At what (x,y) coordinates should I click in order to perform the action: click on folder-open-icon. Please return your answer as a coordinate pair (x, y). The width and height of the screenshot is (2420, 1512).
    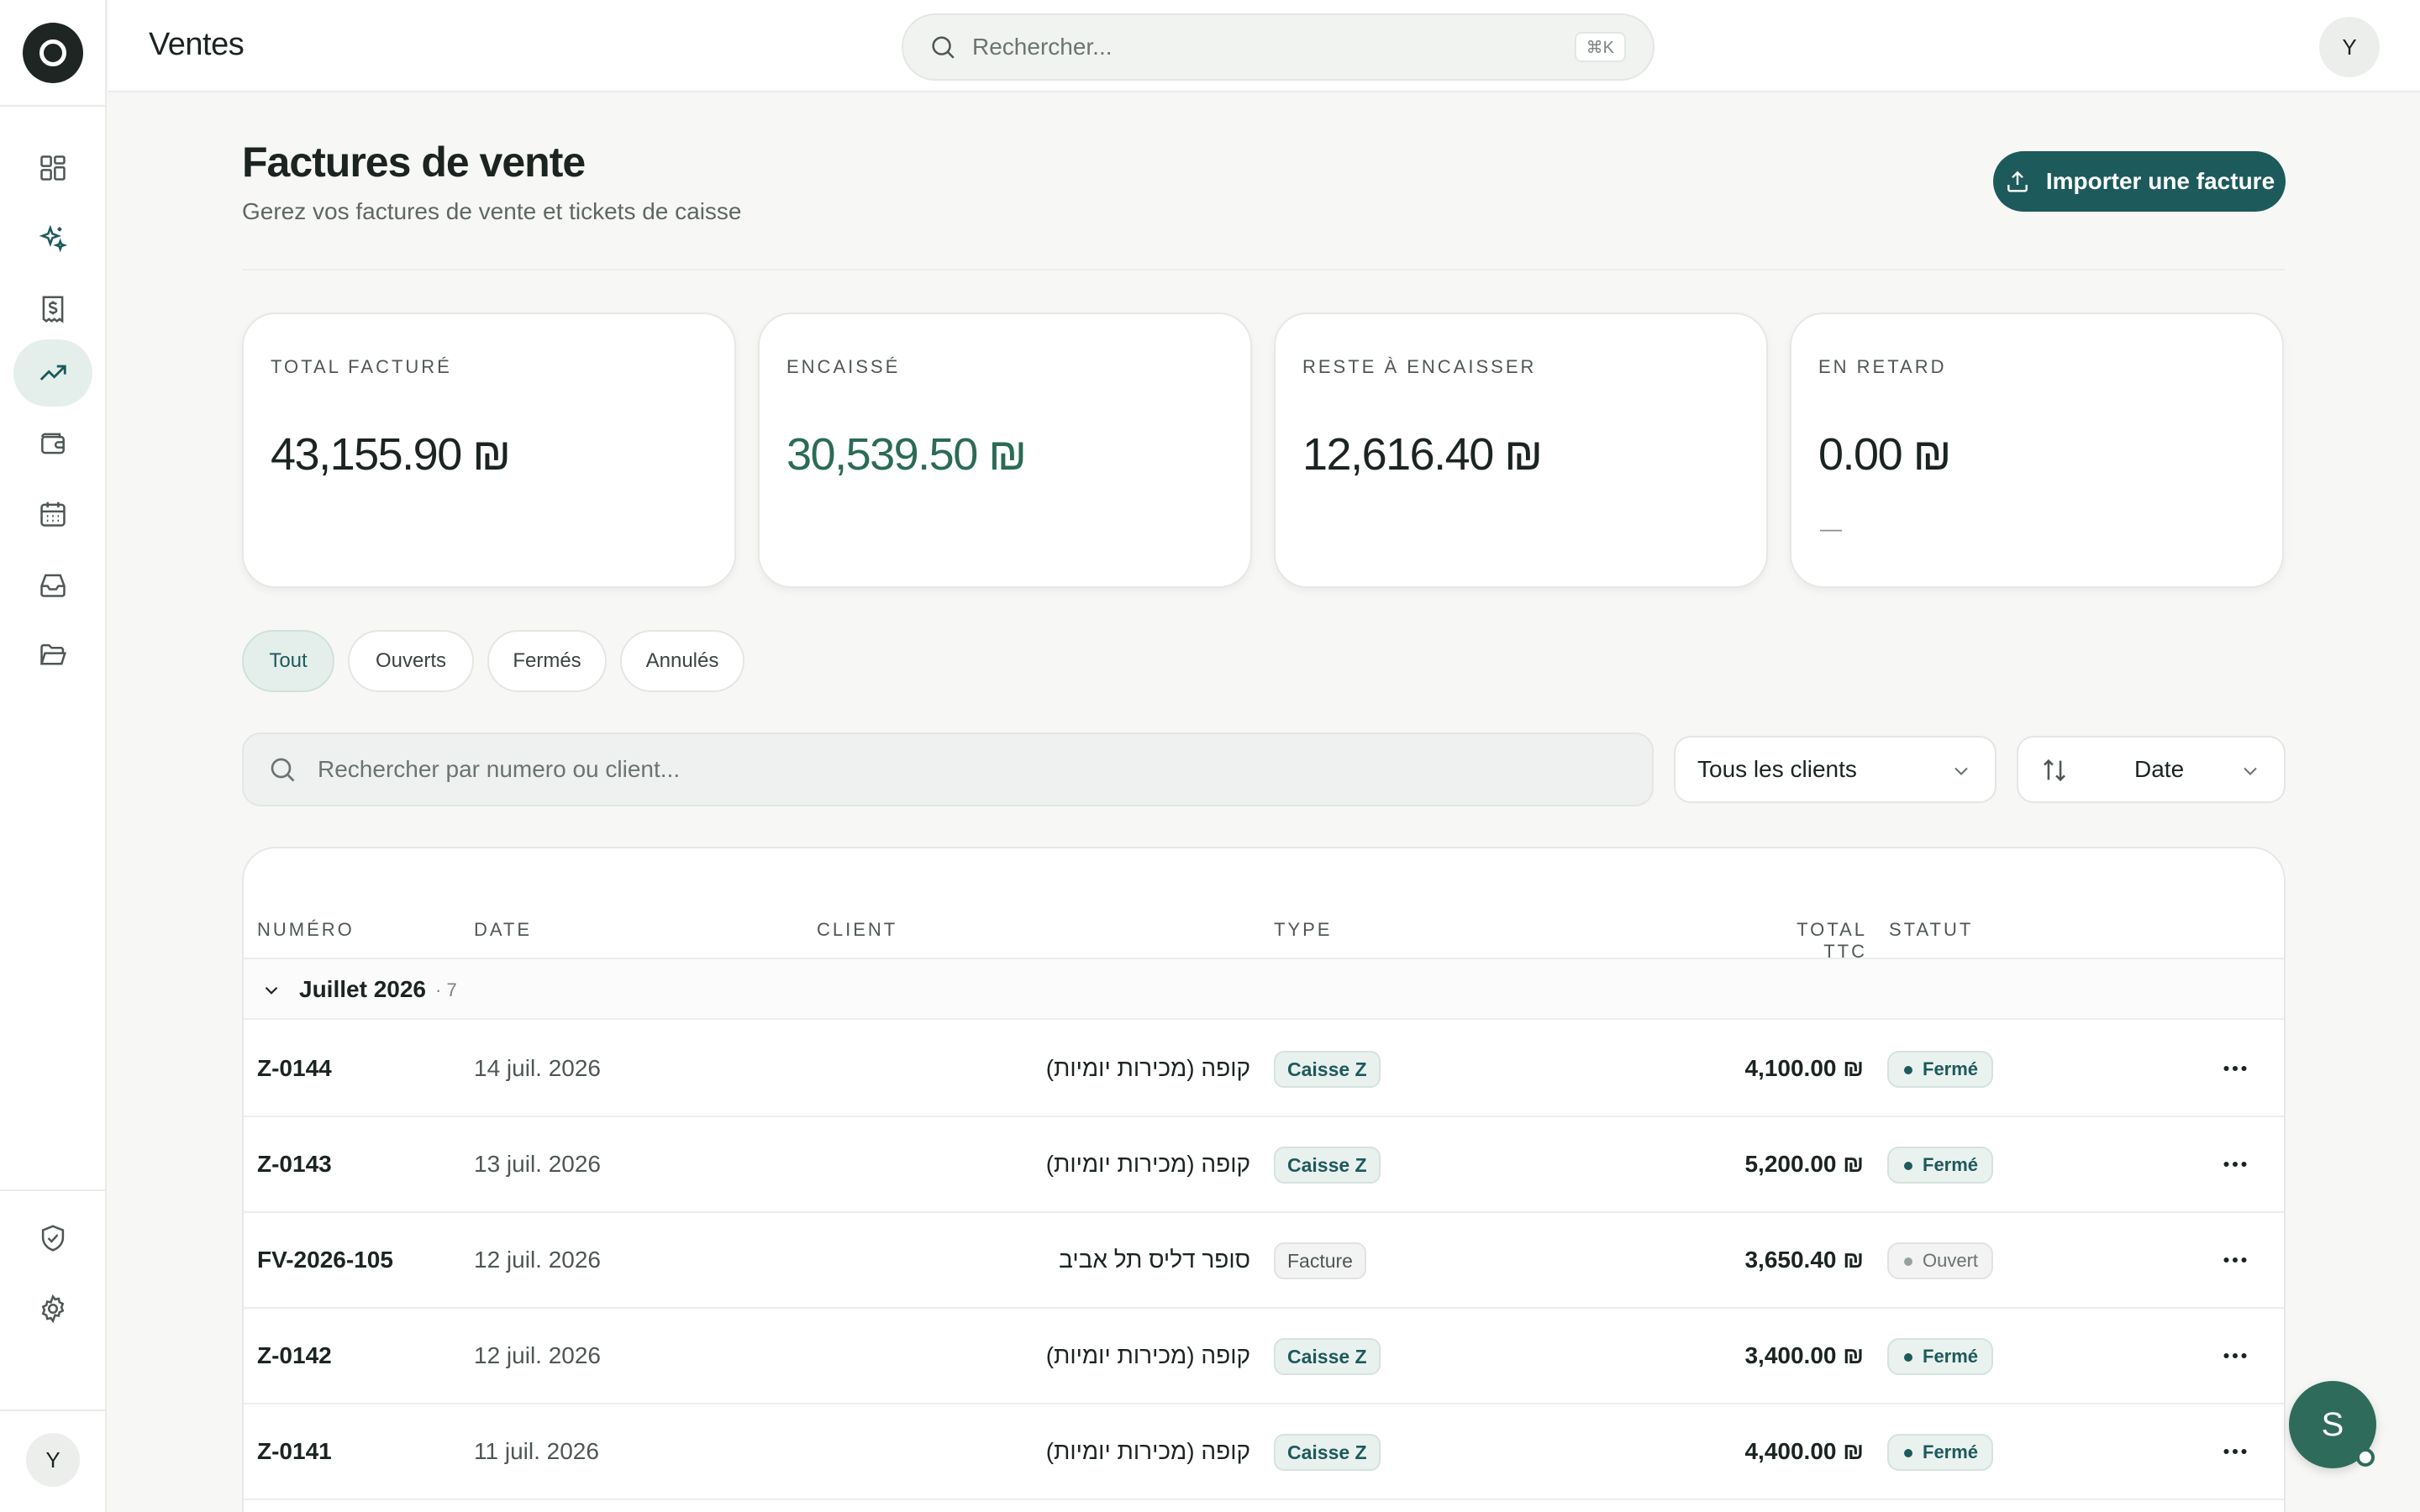
    Looking at the image, I should click on (52, 654).